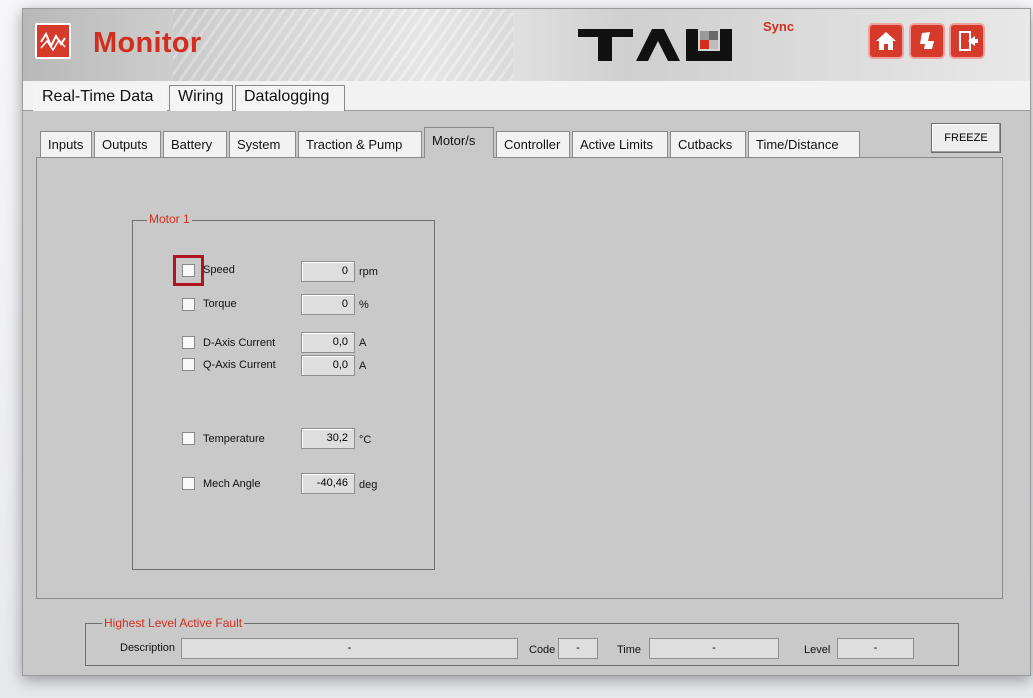 This screenshot has height=698, width=1033. What do you see at coordinates (195, 144) in the screenshot?
I see `subtab-battery: Battery` at bounding box center [195, 144].